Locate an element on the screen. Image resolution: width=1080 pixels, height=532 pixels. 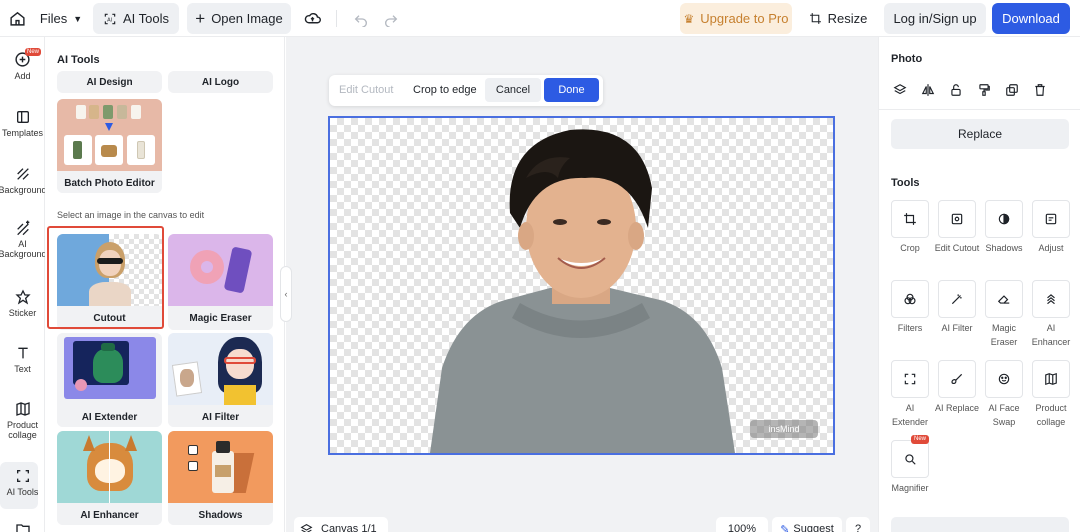
plus-icon: + is located at coordinates (200, 18).